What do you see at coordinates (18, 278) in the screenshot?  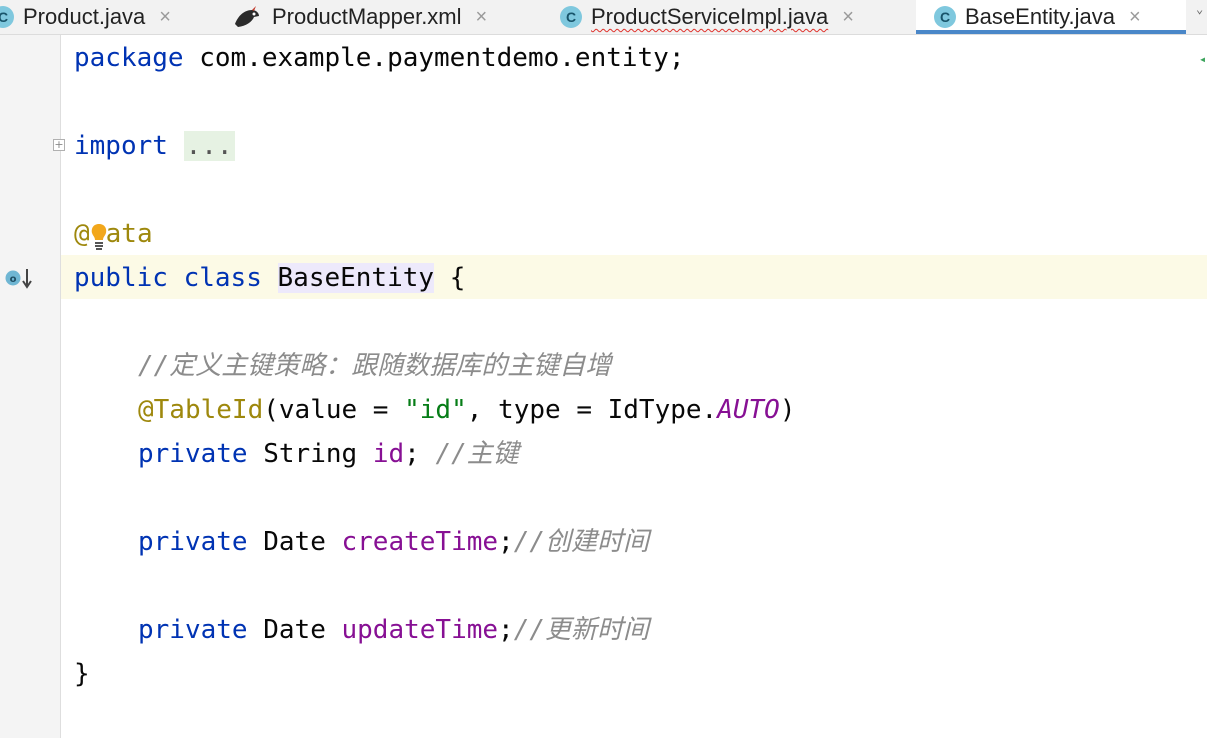 I see `implemented-down-arrow-icon: o` at bounding box center [18, 278].